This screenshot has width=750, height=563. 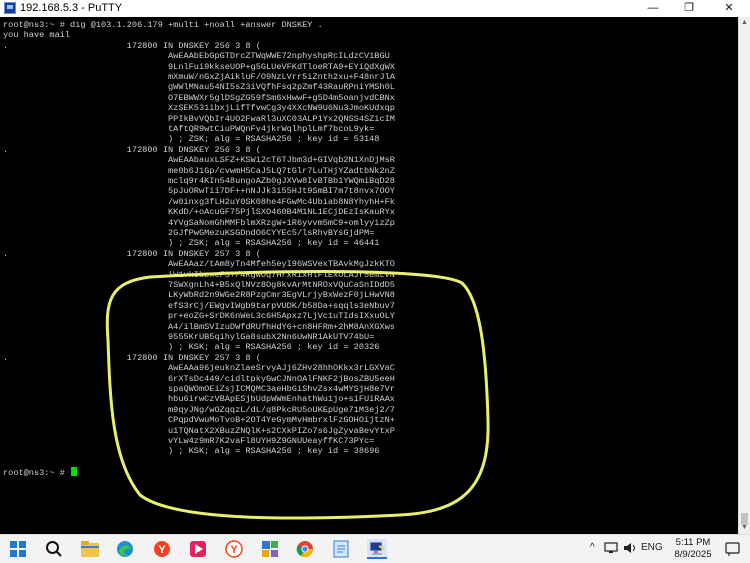 I want to click on putty-icon, so click(x=377, y=549).